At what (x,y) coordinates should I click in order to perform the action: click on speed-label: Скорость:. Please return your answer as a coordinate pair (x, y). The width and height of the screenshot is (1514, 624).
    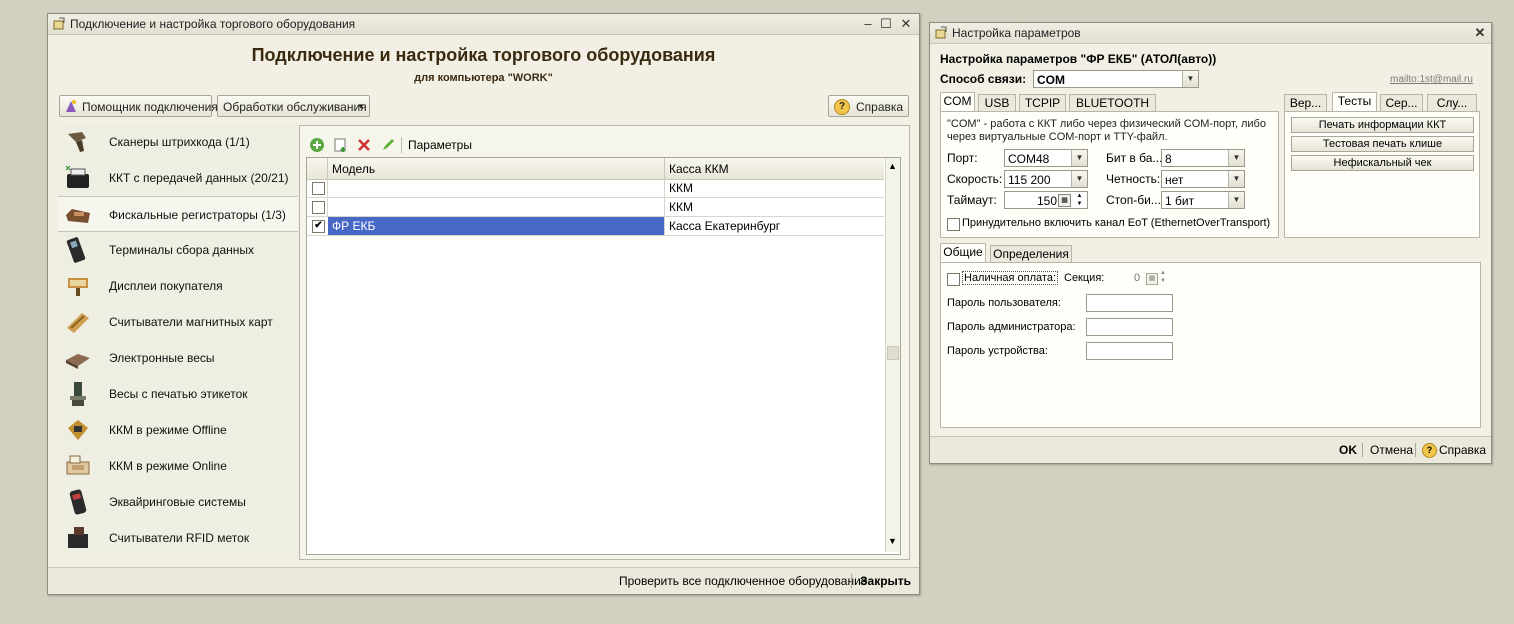
    Looking at the image, I should click on (975, 179).